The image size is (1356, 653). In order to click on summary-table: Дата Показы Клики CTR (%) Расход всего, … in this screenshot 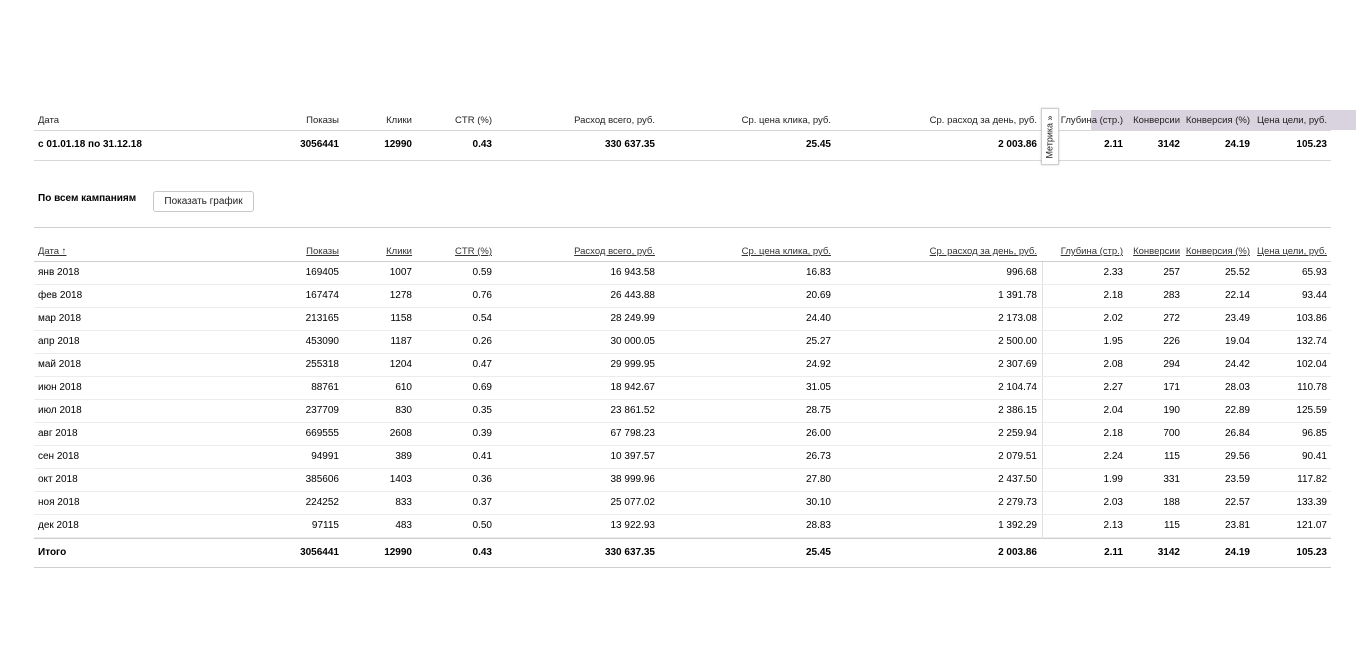, I will do `click(695, 135)`.